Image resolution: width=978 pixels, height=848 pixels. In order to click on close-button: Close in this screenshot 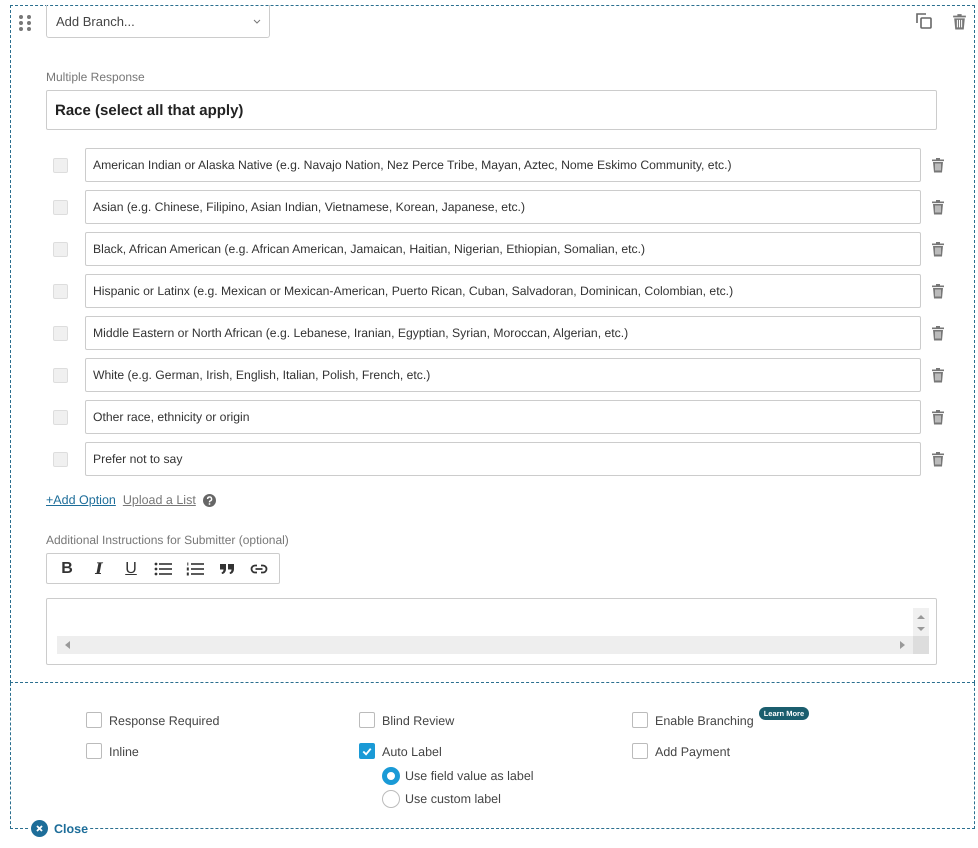, I will do `click(59, 828)`.